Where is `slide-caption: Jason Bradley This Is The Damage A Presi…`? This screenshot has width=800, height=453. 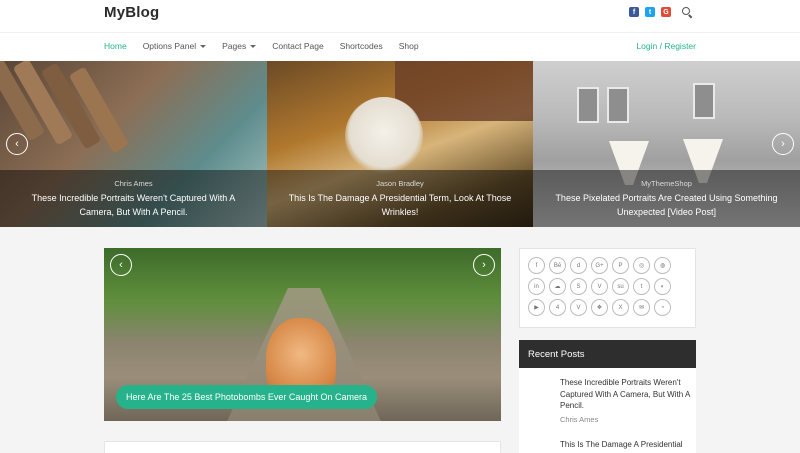 slide-caption: Jason Bradley This Is The Damage A Presi… is located at coordinates (400, 198).